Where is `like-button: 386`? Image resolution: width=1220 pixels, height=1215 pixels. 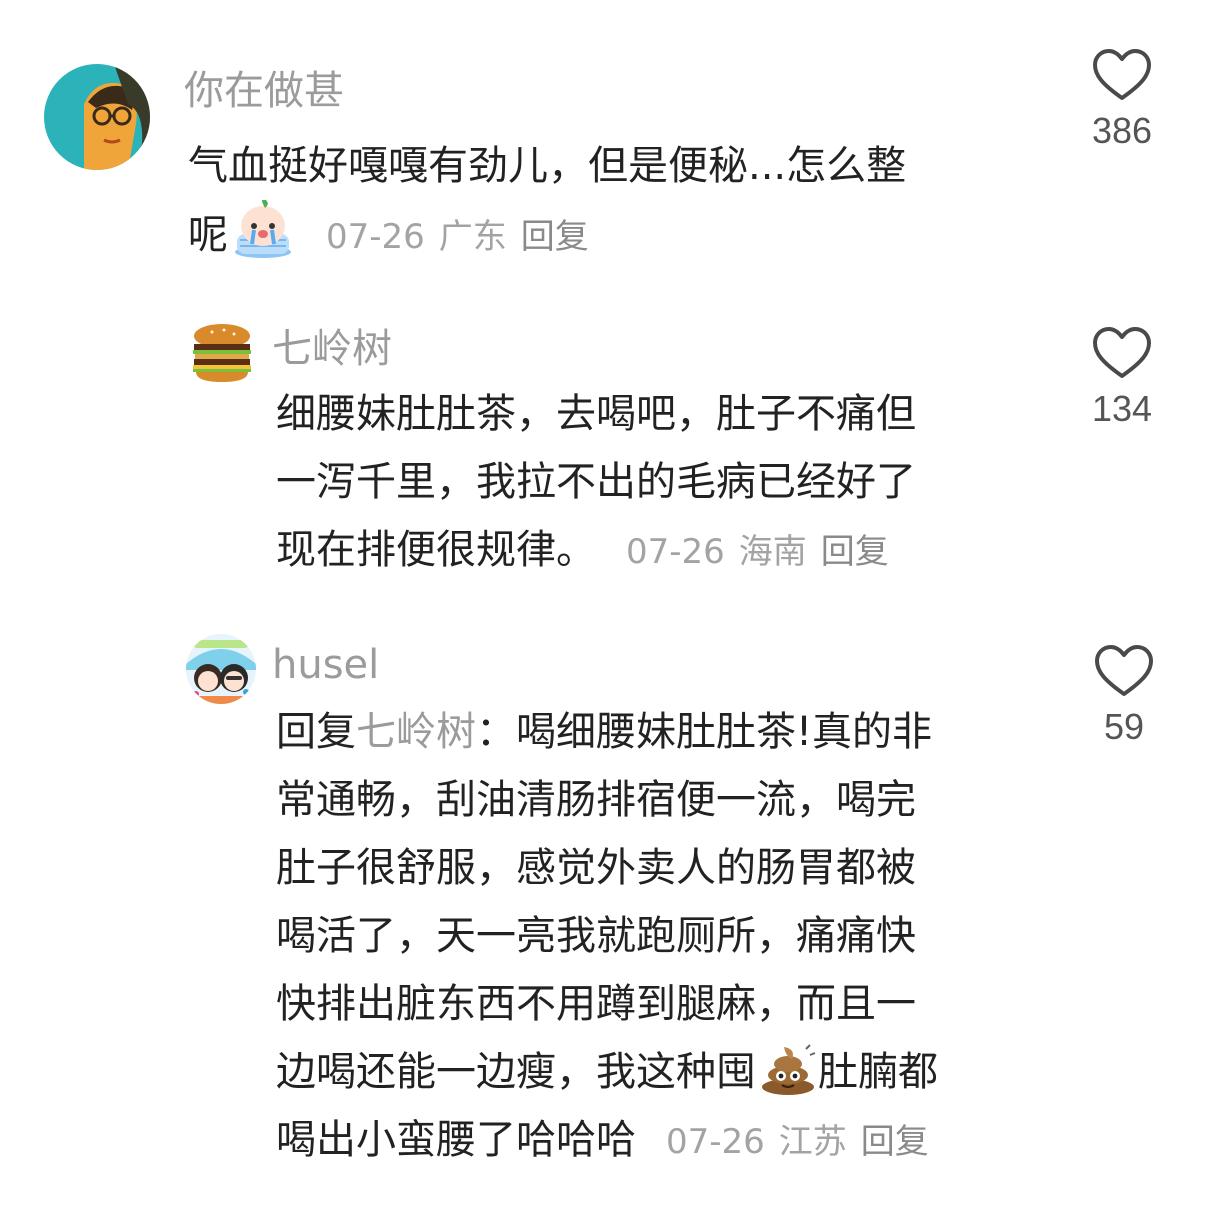 like-button: 386 is located at coordinates (1122, 100).